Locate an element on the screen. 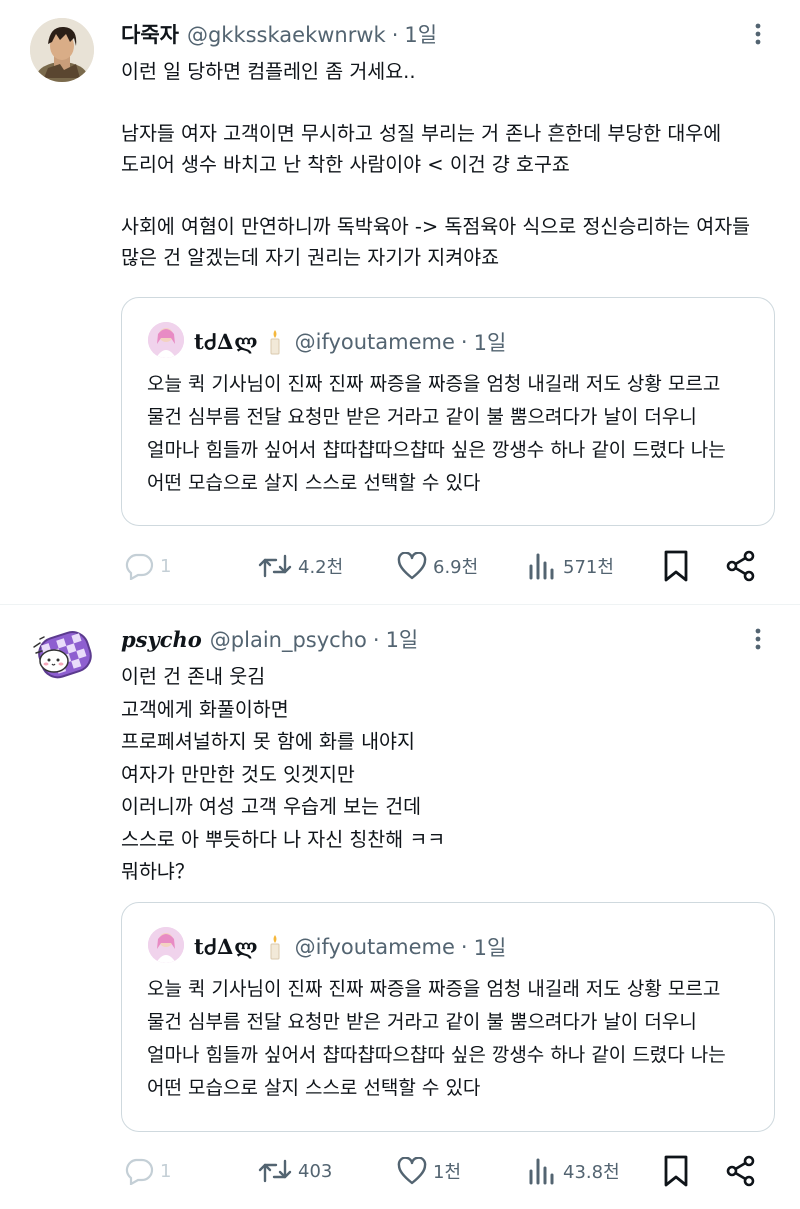  views-button: 43.8천 is located at coordinates (573, 1171).